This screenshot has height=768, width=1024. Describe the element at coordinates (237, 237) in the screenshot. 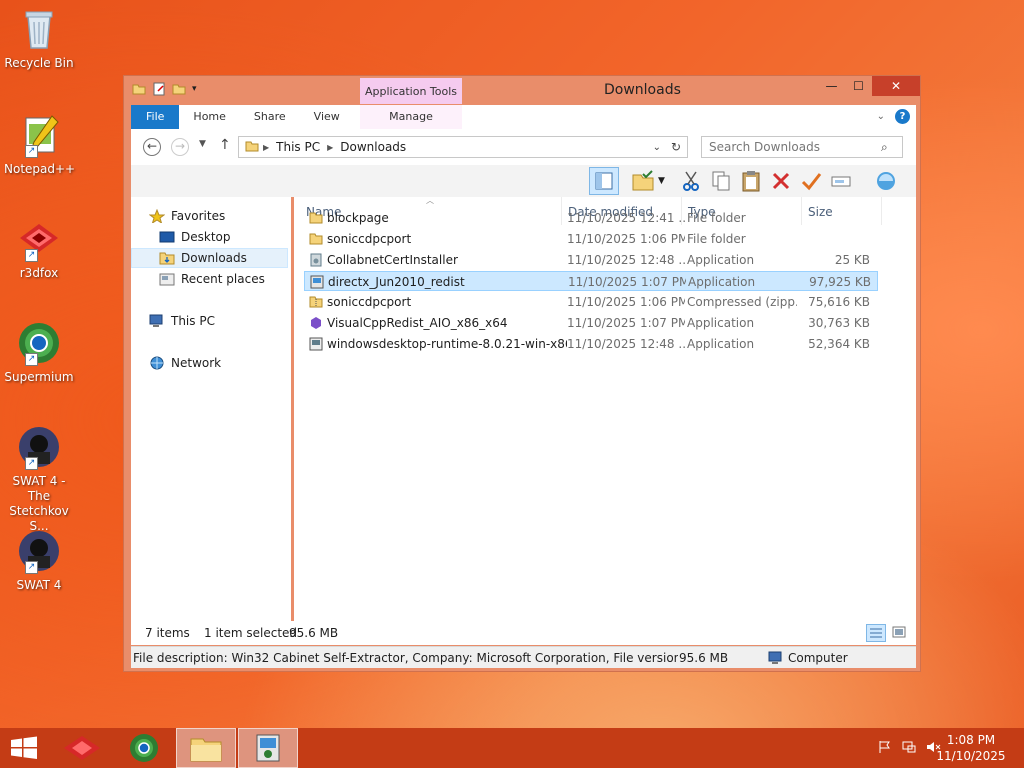

I see `nav-item-desktop: Desktop` at that location.